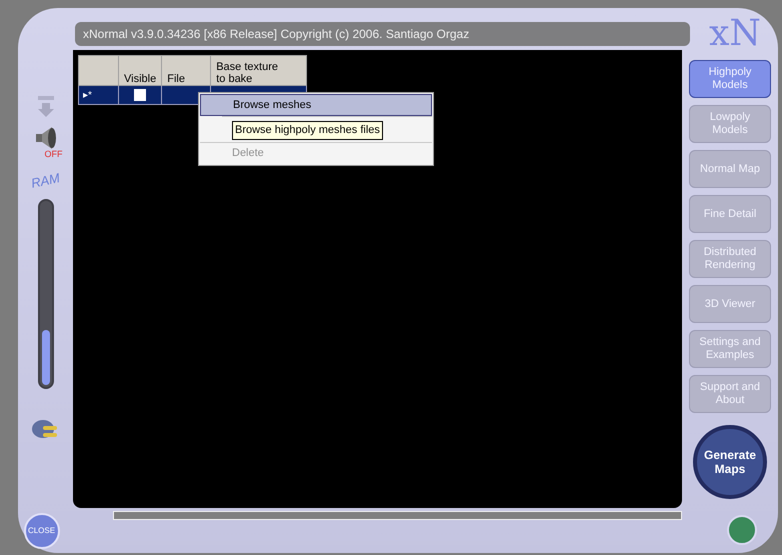  What do you see at coordinates (186, 71) in the screenshot?
I see `column-header: File` at bounding box center [186, 71].